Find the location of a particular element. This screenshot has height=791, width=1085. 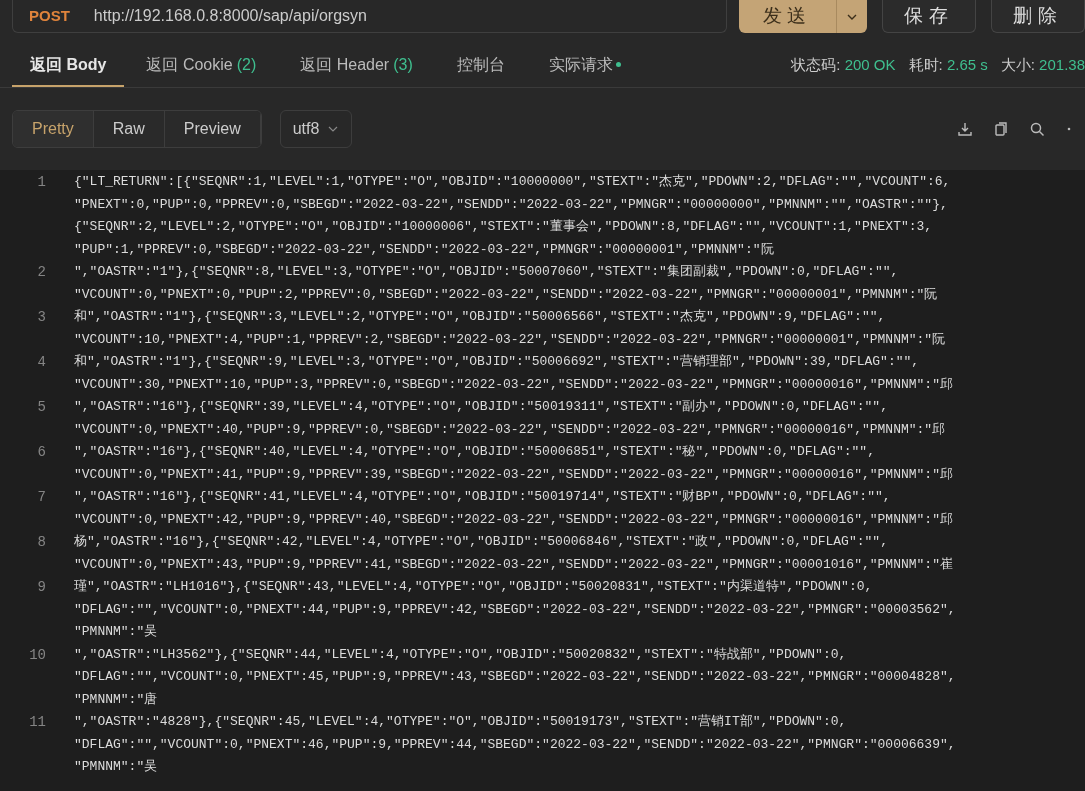

response-tab: 返回 Cookie (2) is located at coordinates (201, 65).